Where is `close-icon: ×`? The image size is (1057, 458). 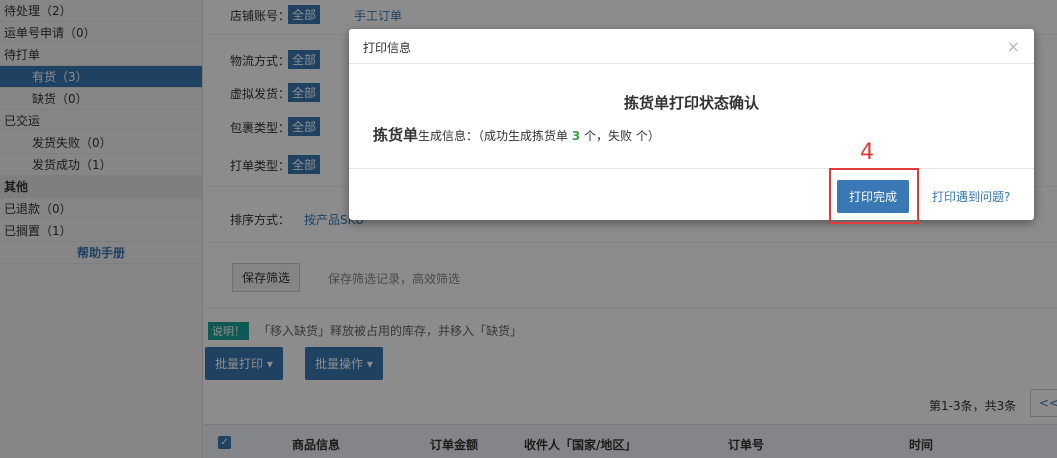
close-icon: × is located at coordinates (1013, 46).